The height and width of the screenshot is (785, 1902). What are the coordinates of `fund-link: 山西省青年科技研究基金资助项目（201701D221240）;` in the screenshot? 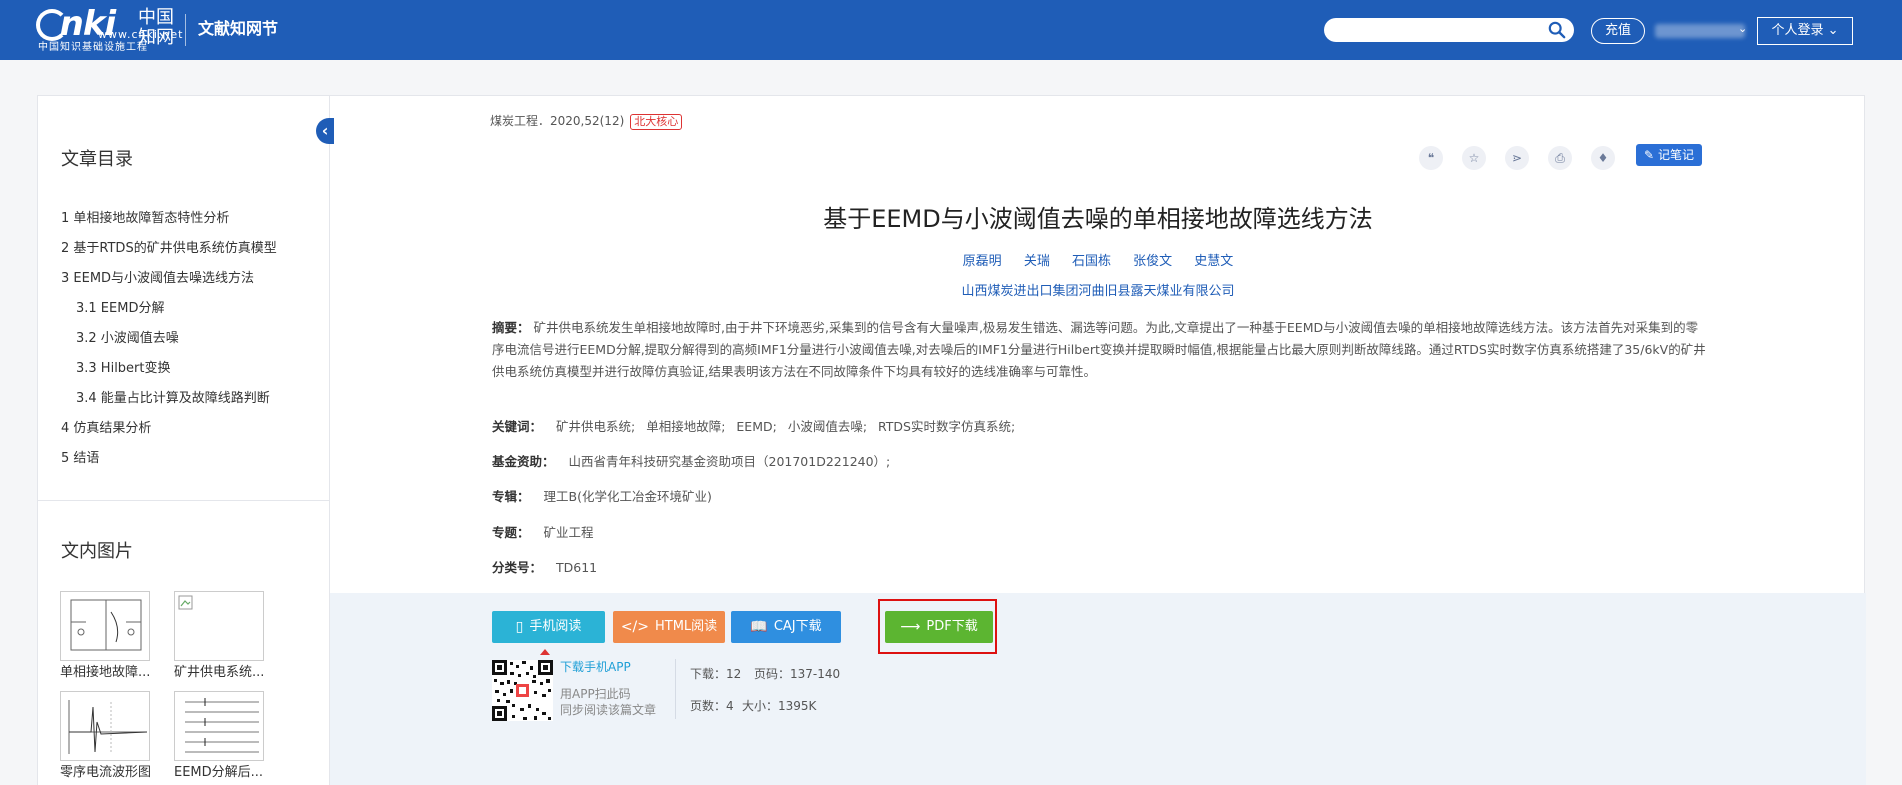 It's located at (730, 461).